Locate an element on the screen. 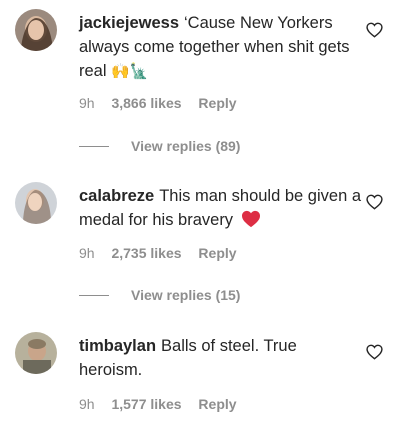  view-replies-button: View replies (89) is located at coordinates (159, 146).